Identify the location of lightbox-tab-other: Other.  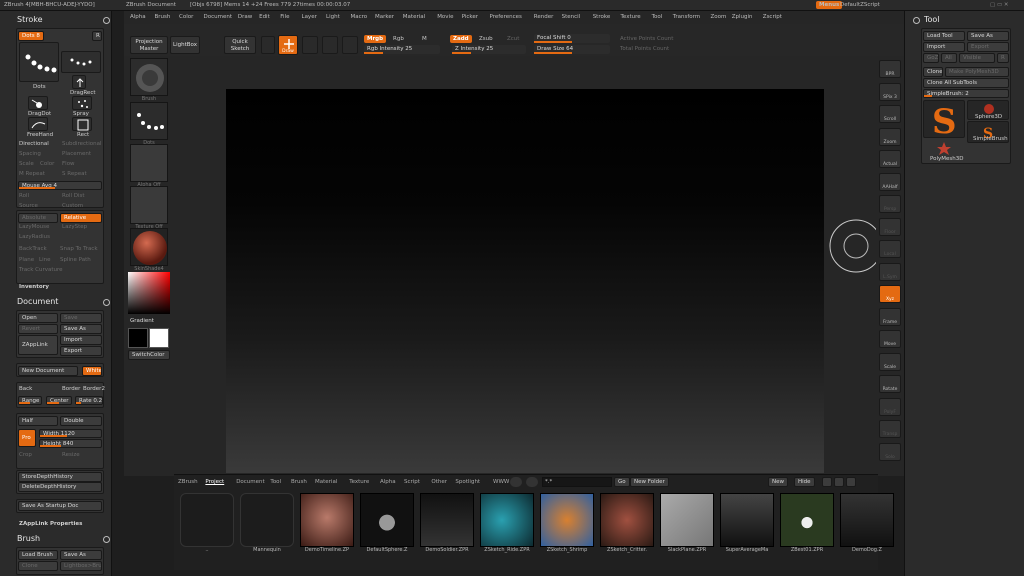
(439, 482).